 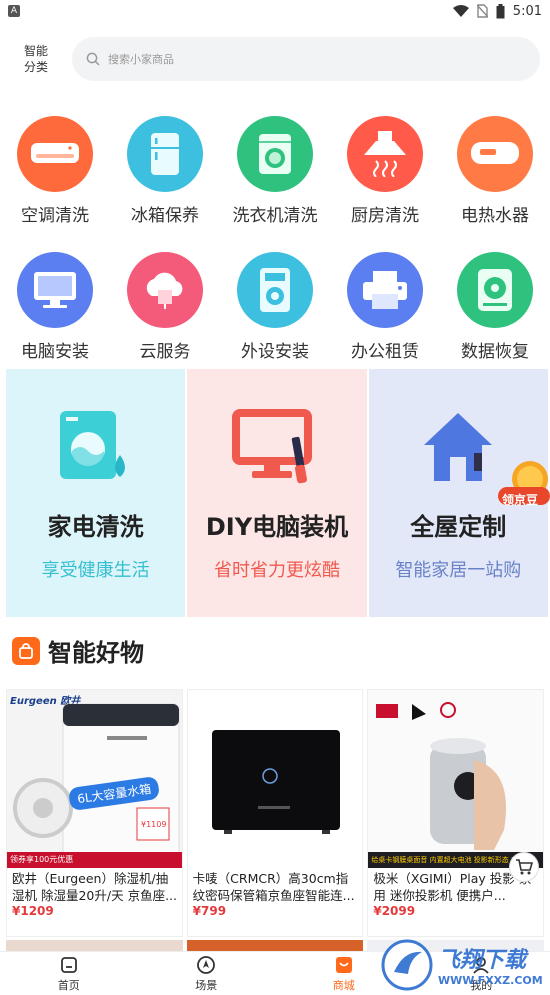 I want to click on watermark-logo-icon, so click(x=407, y=964).